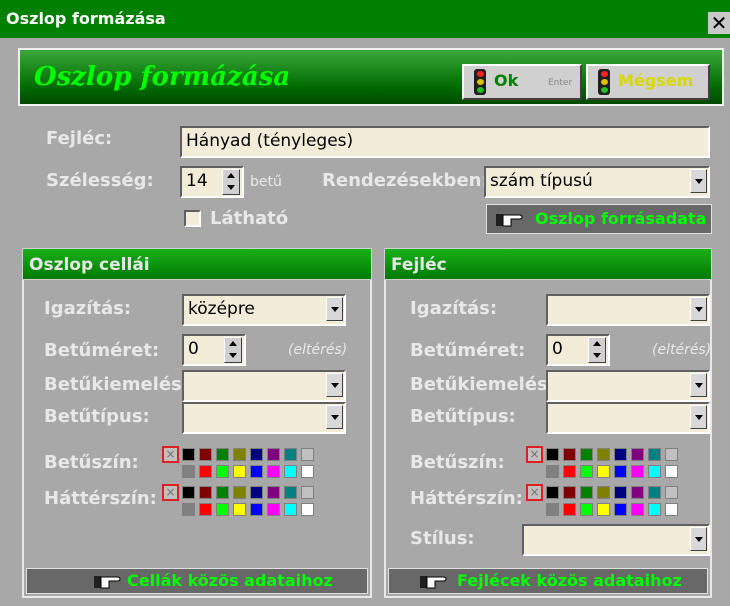  I want to click on cells-size-spin-button, so click(233, 350).